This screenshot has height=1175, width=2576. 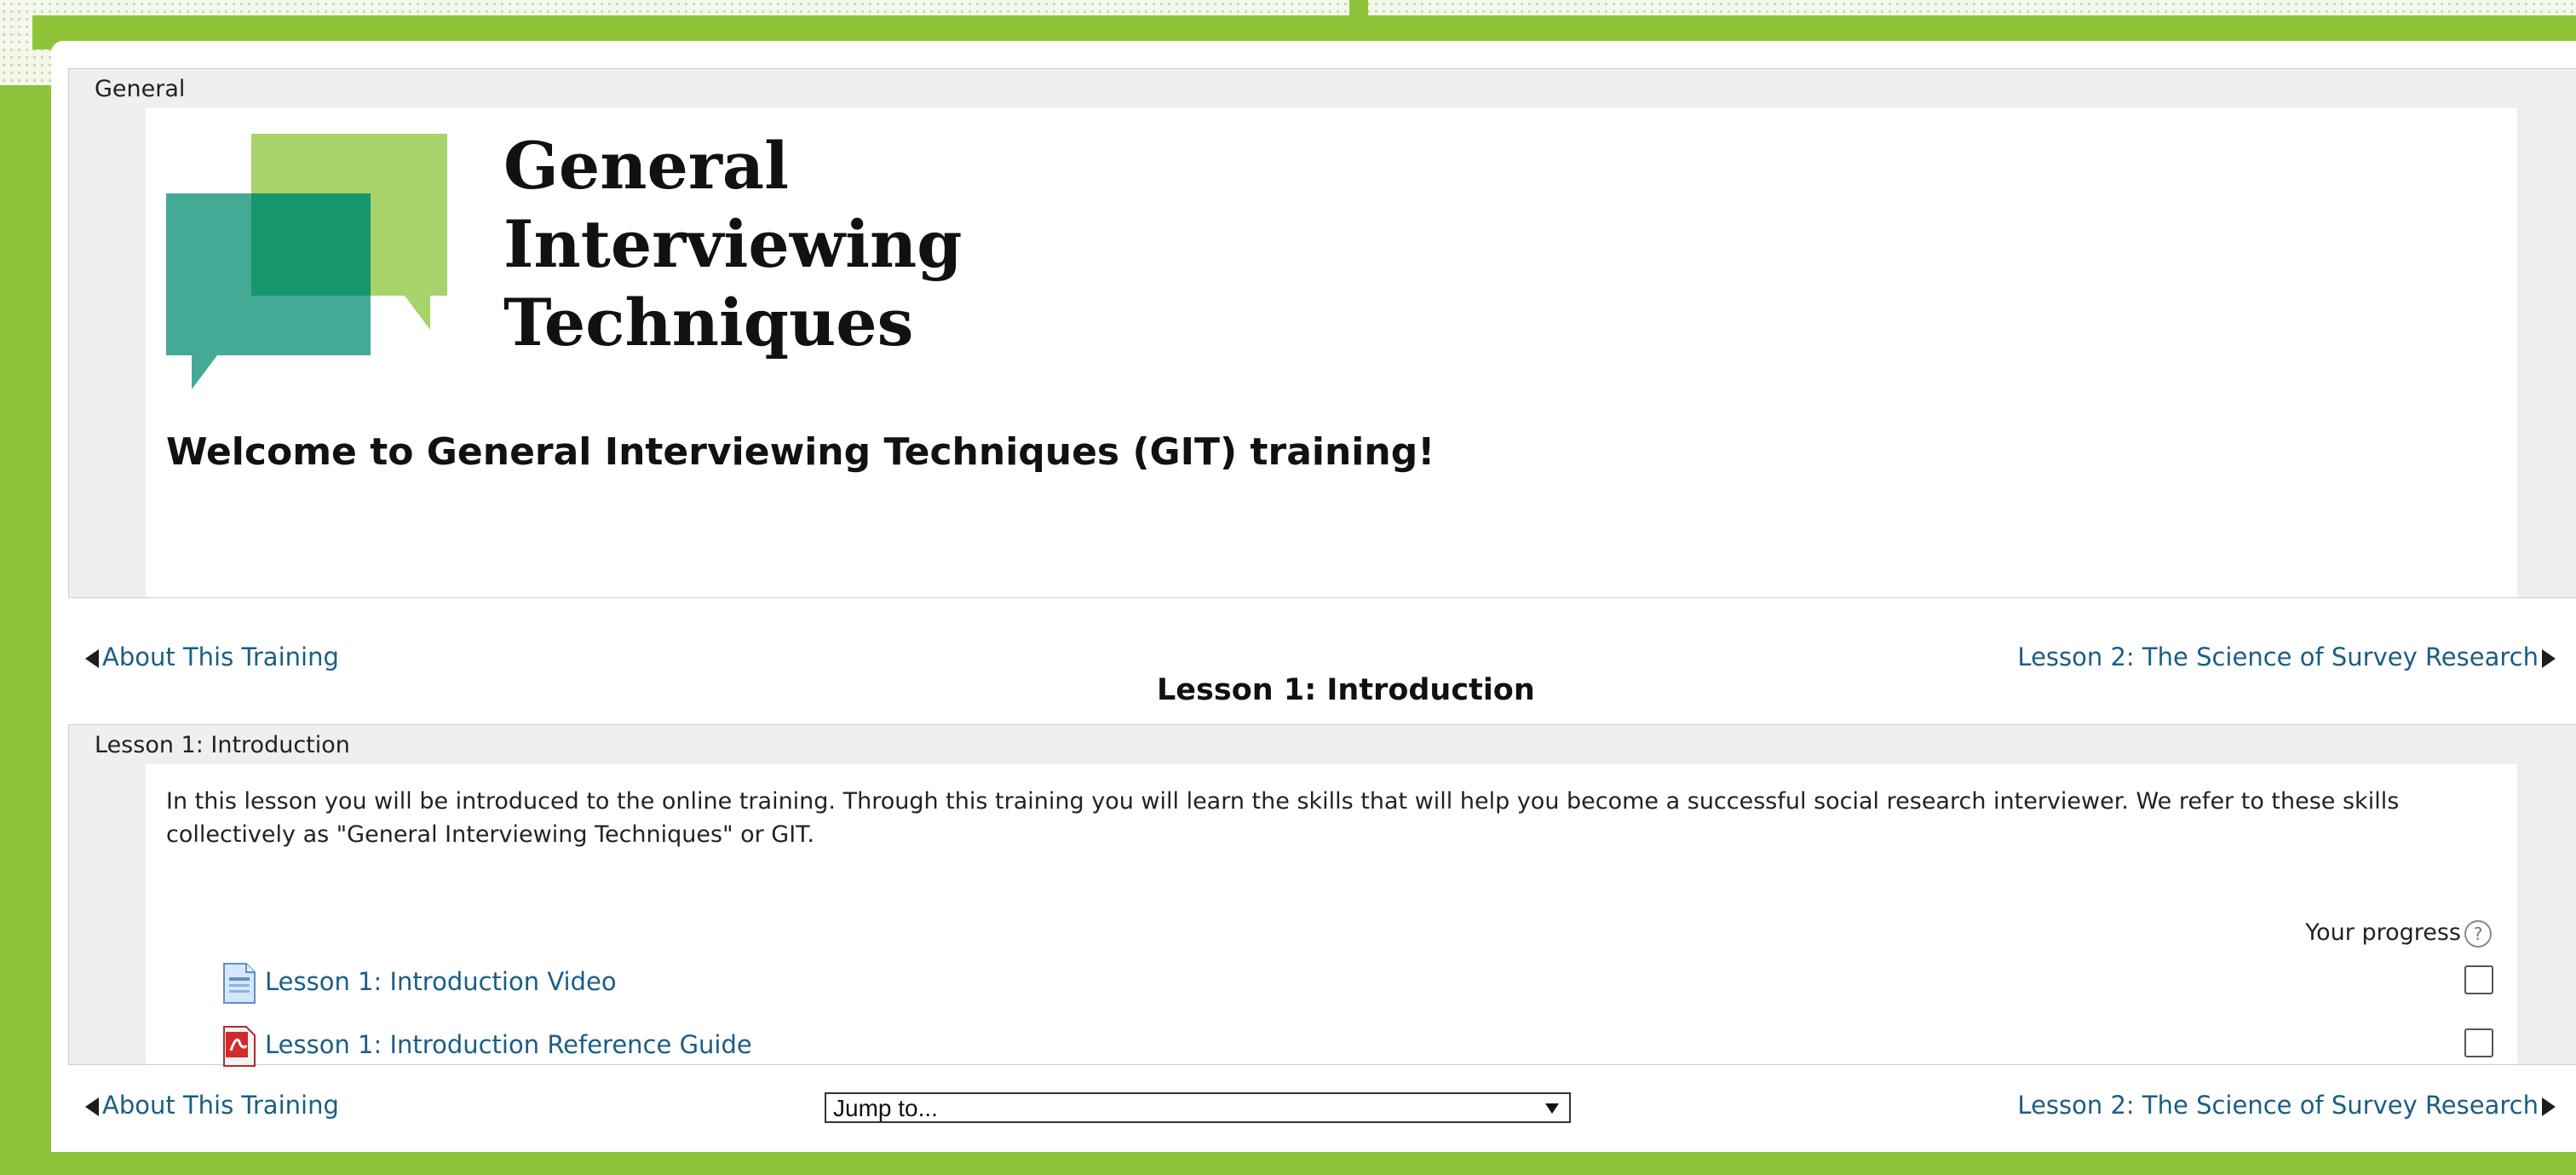 I want to click on help-icon: ?, so click(x=2478, y=933).